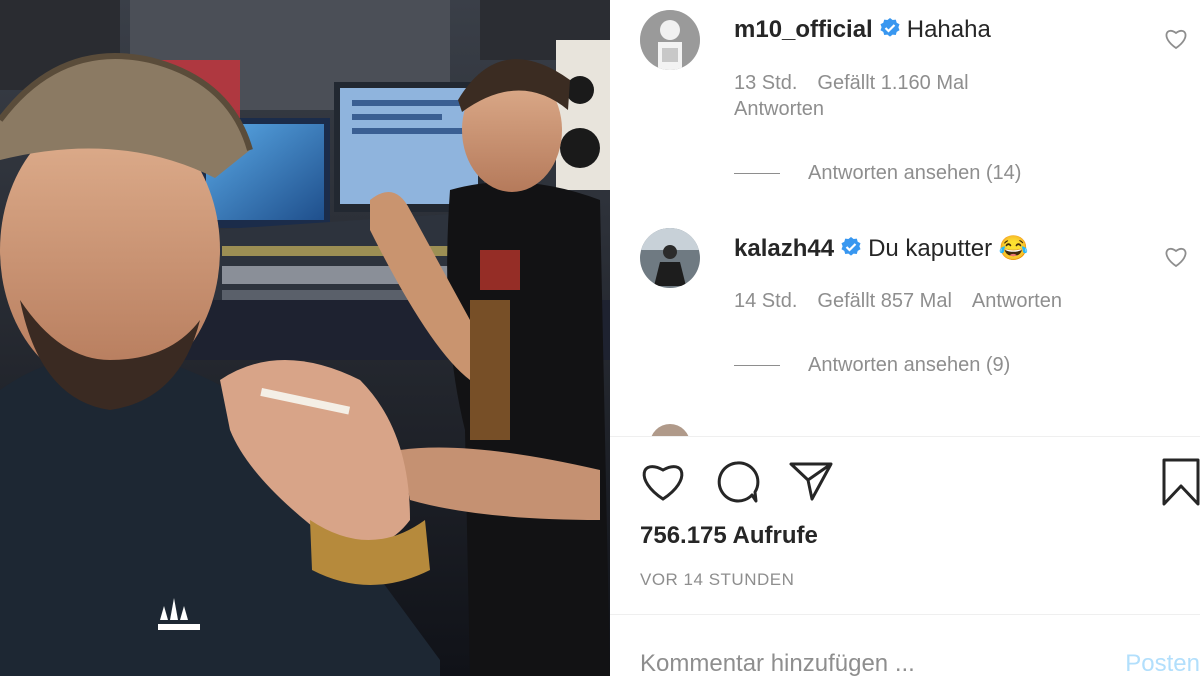  I want to click on view-replies-button: Antworten ansehen (14), so click(877, 173).